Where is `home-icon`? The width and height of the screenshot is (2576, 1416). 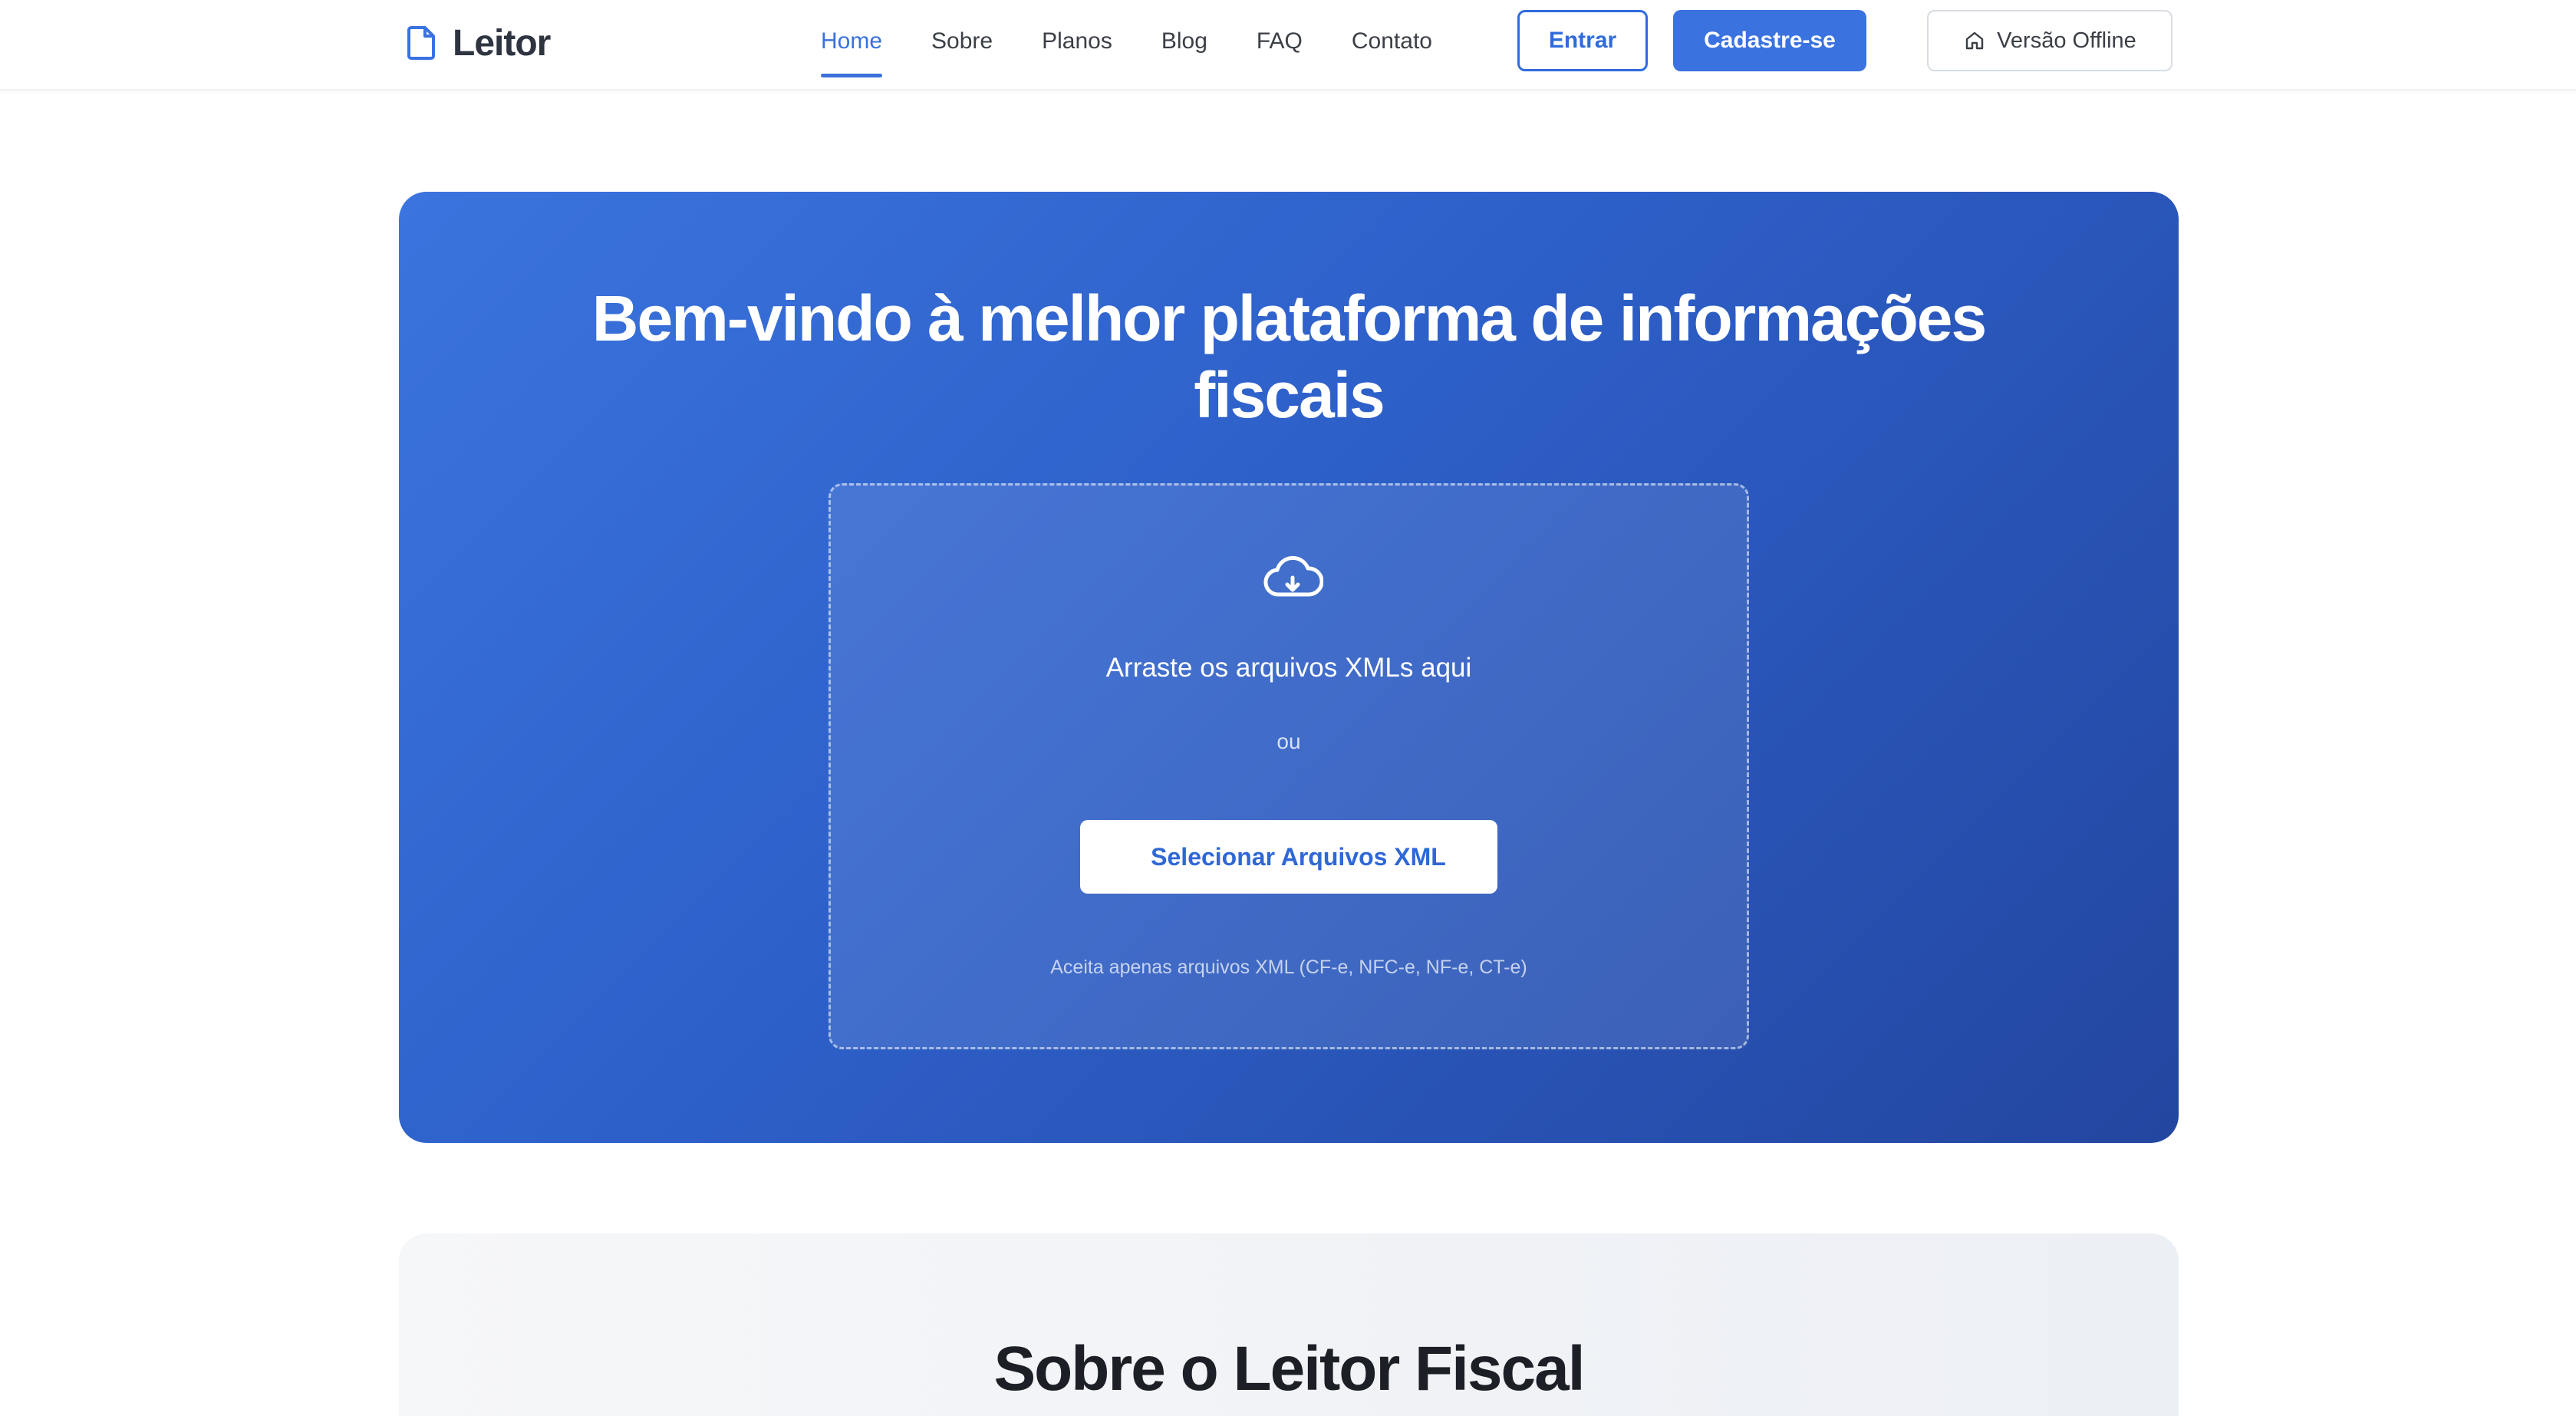 home-icon is located at coordinates (1974, 40).